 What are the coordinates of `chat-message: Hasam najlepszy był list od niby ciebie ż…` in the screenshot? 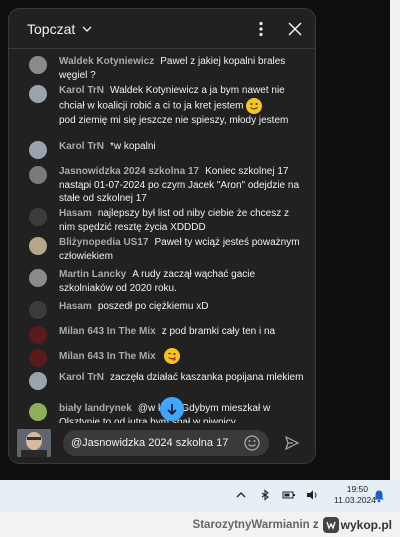 It's located at (168, 220).